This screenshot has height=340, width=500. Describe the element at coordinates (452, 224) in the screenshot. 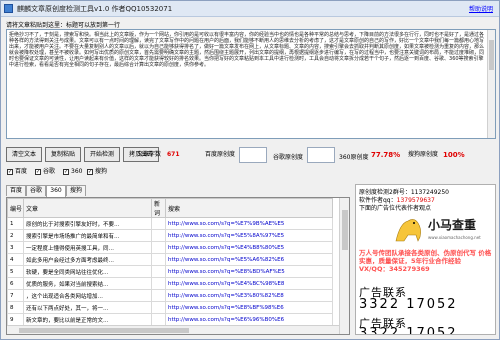

I see `logo-text: 小马查重` at that location.